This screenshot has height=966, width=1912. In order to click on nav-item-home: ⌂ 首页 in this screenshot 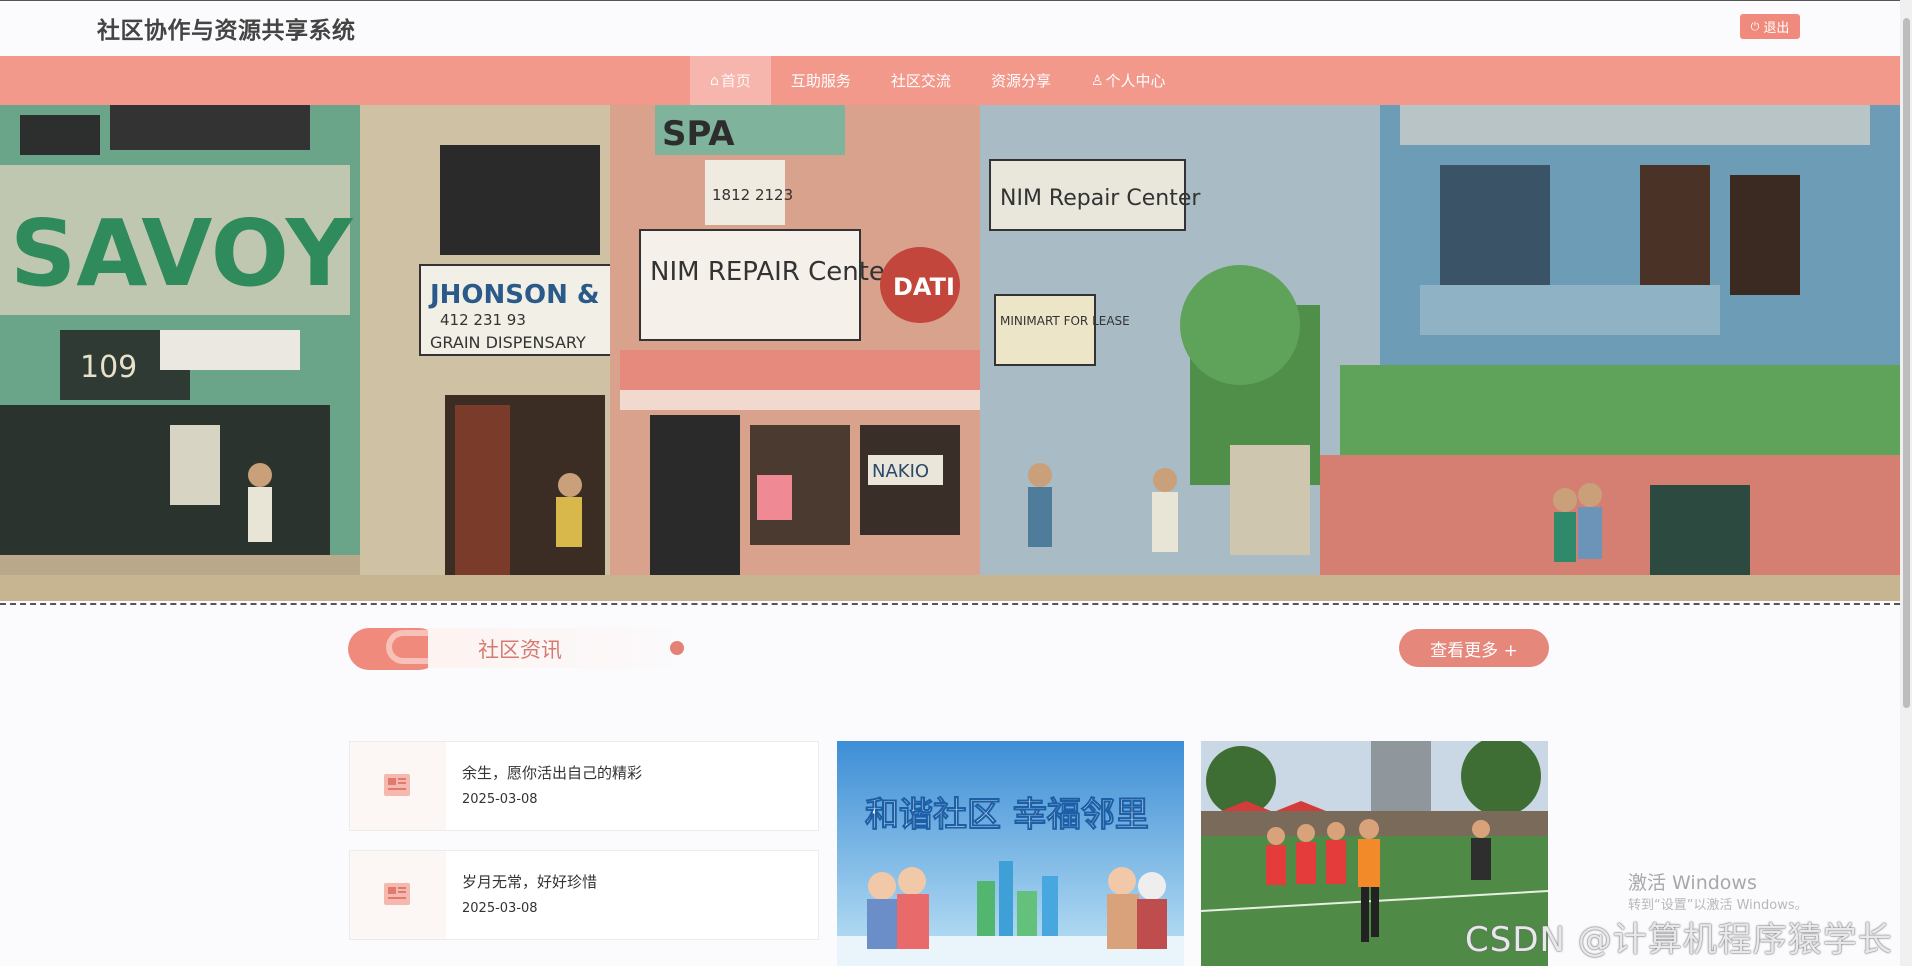, I will do `click(730, 80)`.